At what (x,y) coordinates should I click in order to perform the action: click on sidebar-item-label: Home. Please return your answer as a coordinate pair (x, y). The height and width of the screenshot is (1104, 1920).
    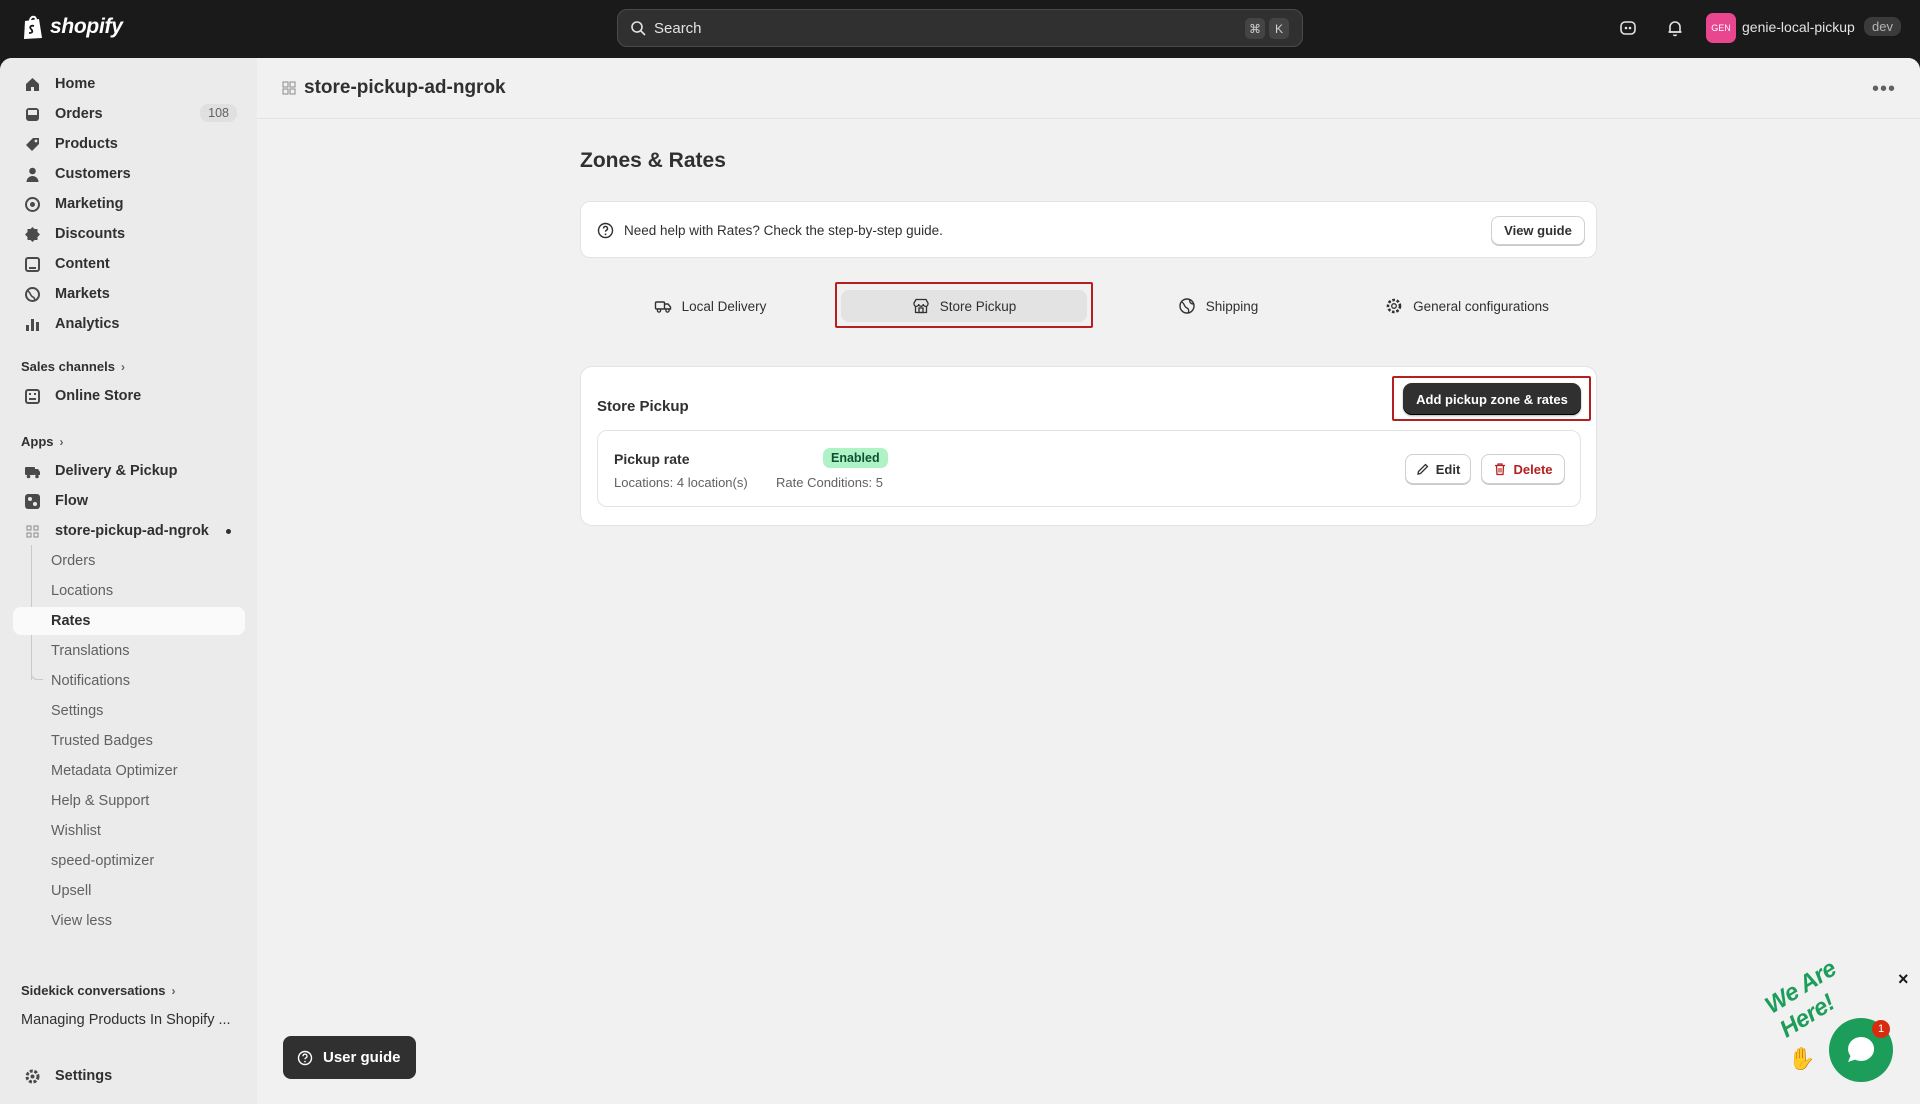
    Looking at the image, I should click on (75, 84).